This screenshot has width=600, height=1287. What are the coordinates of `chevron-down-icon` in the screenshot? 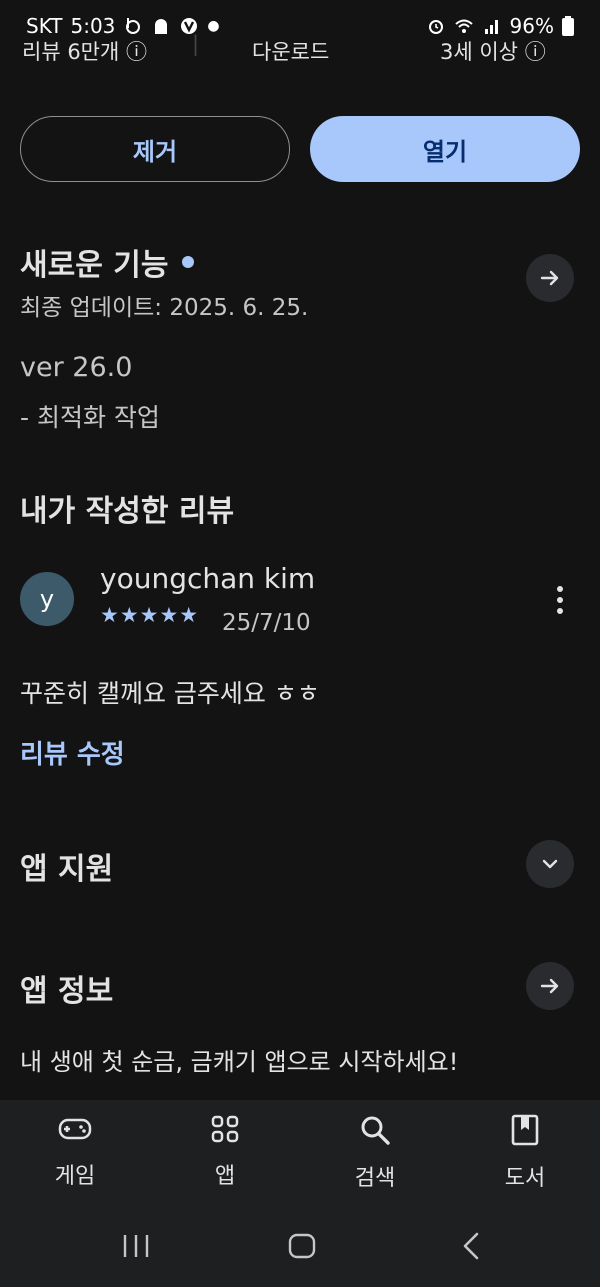 It's located at (550, 864).